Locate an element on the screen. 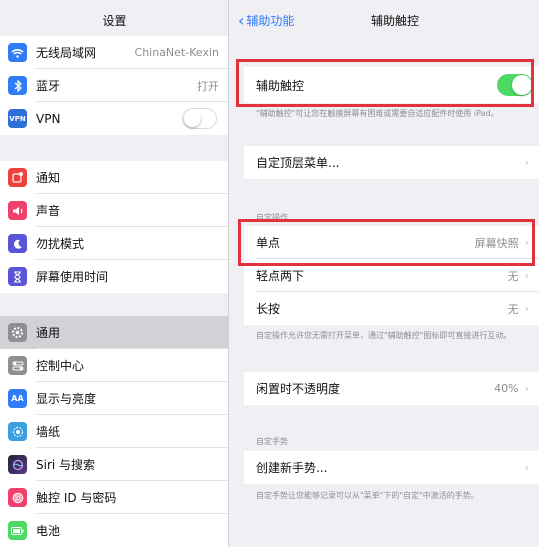 The width and height of the screenshot is (539, 547). display-icon: AA is located at coordinates (17, 398).